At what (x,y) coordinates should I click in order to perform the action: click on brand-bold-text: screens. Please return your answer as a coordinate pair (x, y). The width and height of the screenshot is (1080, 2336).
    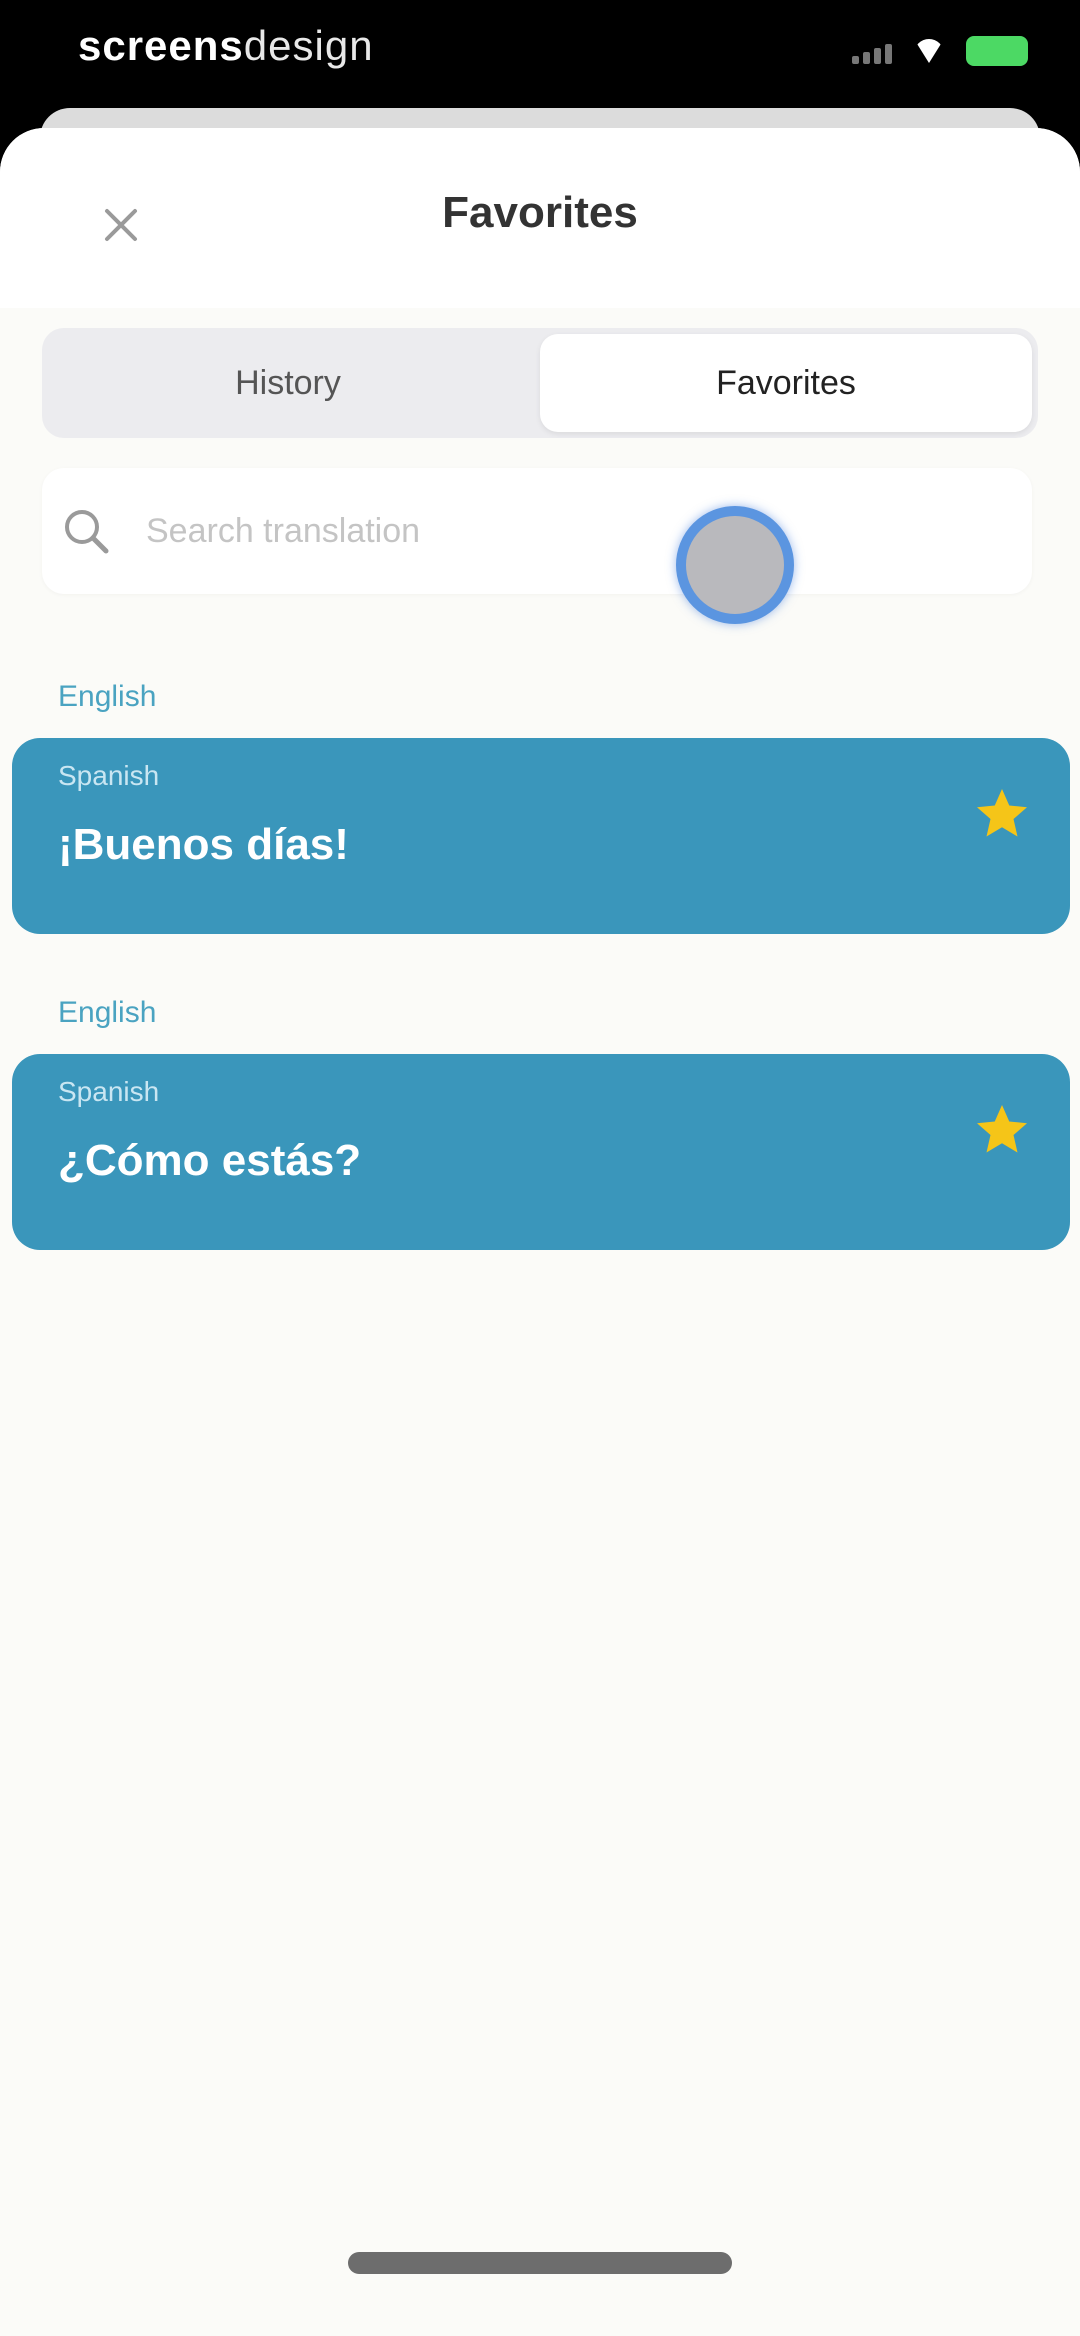
    Looking at the image, I should click on (161, 45).